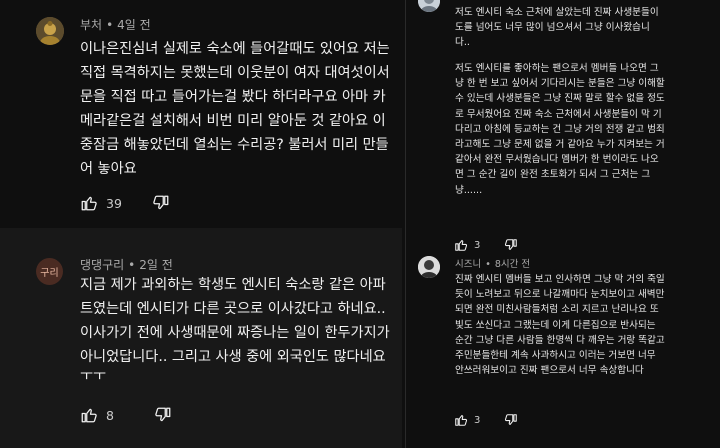 The height and width of the screenshot is (448, 720). I want to click on author-name: 부처, so click(91, 25).